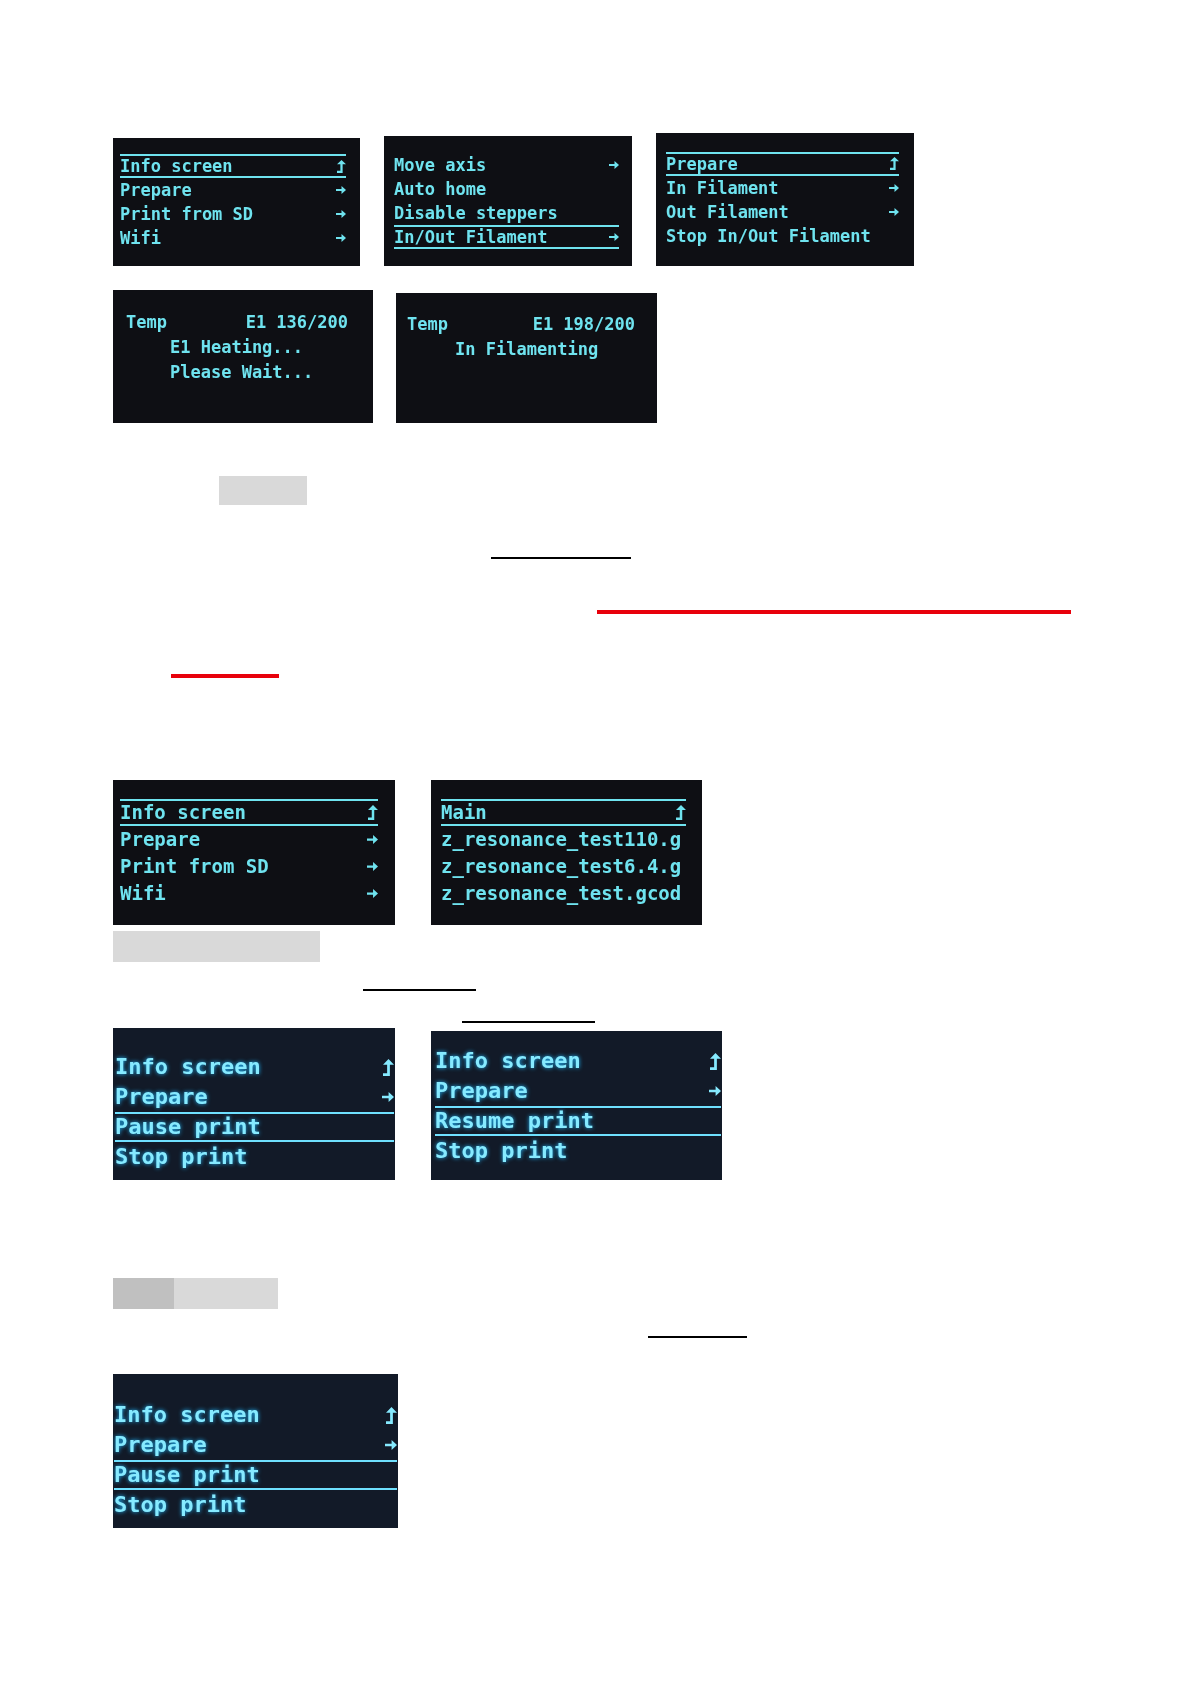  I want to click on menu-item: z_resonance_test6.4.g, so click(563, 866).